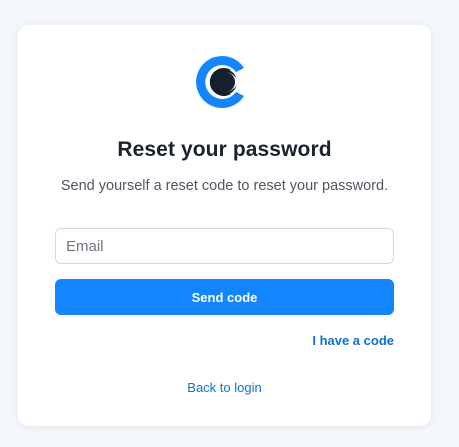 This screenshot has height=447, width=459. I want to click on page-title: Reset your password, so click(224, 149).